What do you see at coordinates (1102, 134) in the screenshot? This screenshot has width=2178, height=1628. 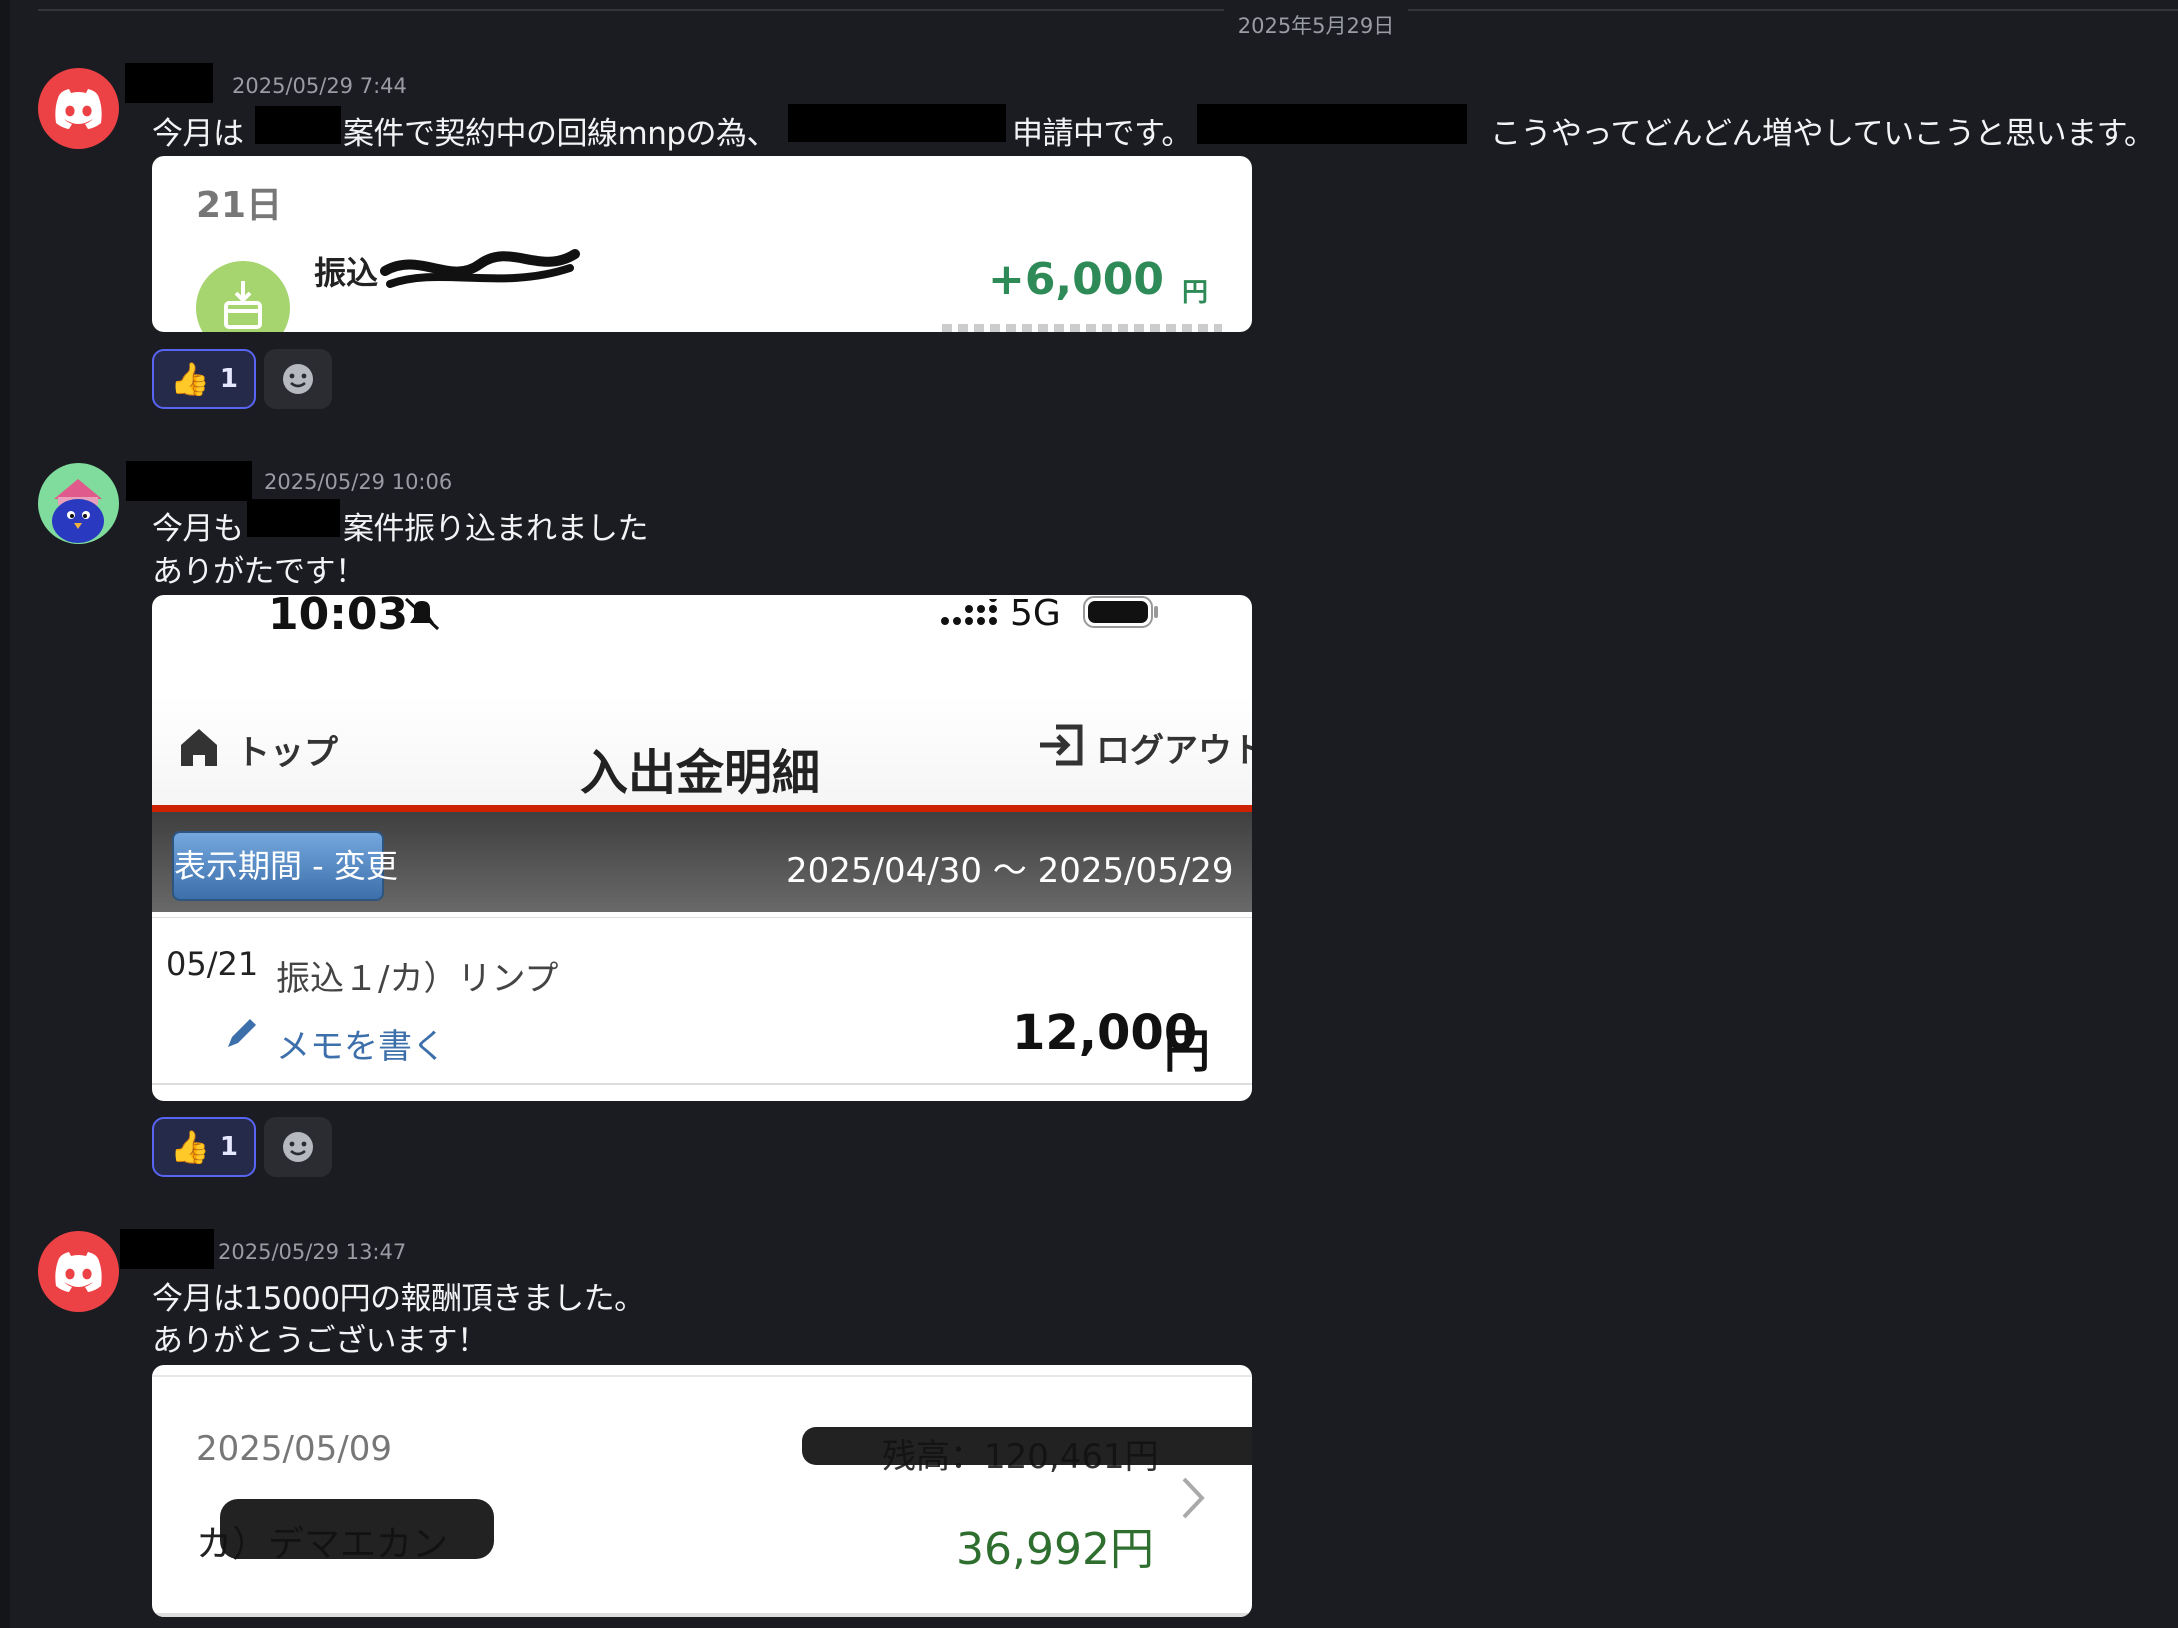 I see `message-text-part: 申請中です。` at bounding box center [1102, 134].